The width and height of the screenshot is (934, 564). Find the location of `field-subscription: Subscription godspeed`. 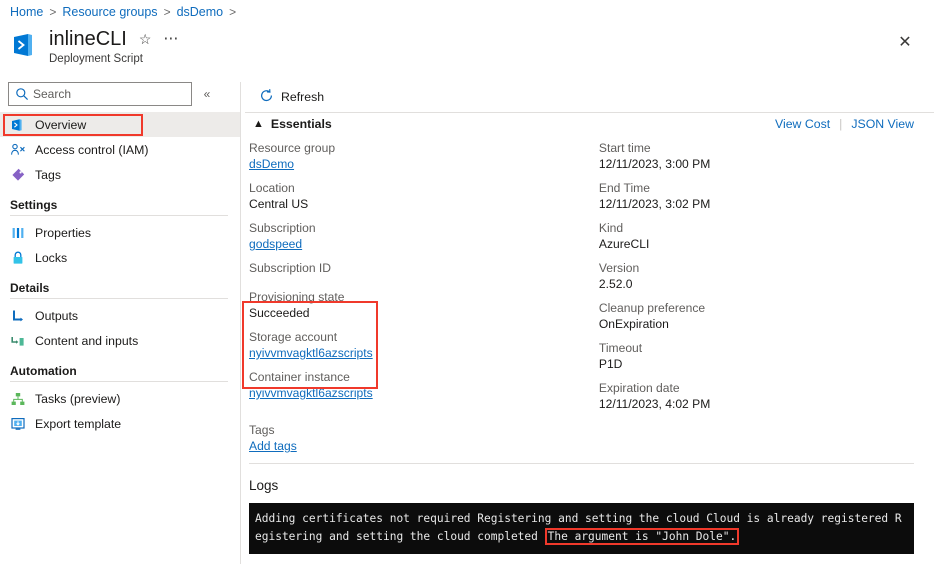

field-subscription: Subscription godspeed is located at coordinates (424, 236).